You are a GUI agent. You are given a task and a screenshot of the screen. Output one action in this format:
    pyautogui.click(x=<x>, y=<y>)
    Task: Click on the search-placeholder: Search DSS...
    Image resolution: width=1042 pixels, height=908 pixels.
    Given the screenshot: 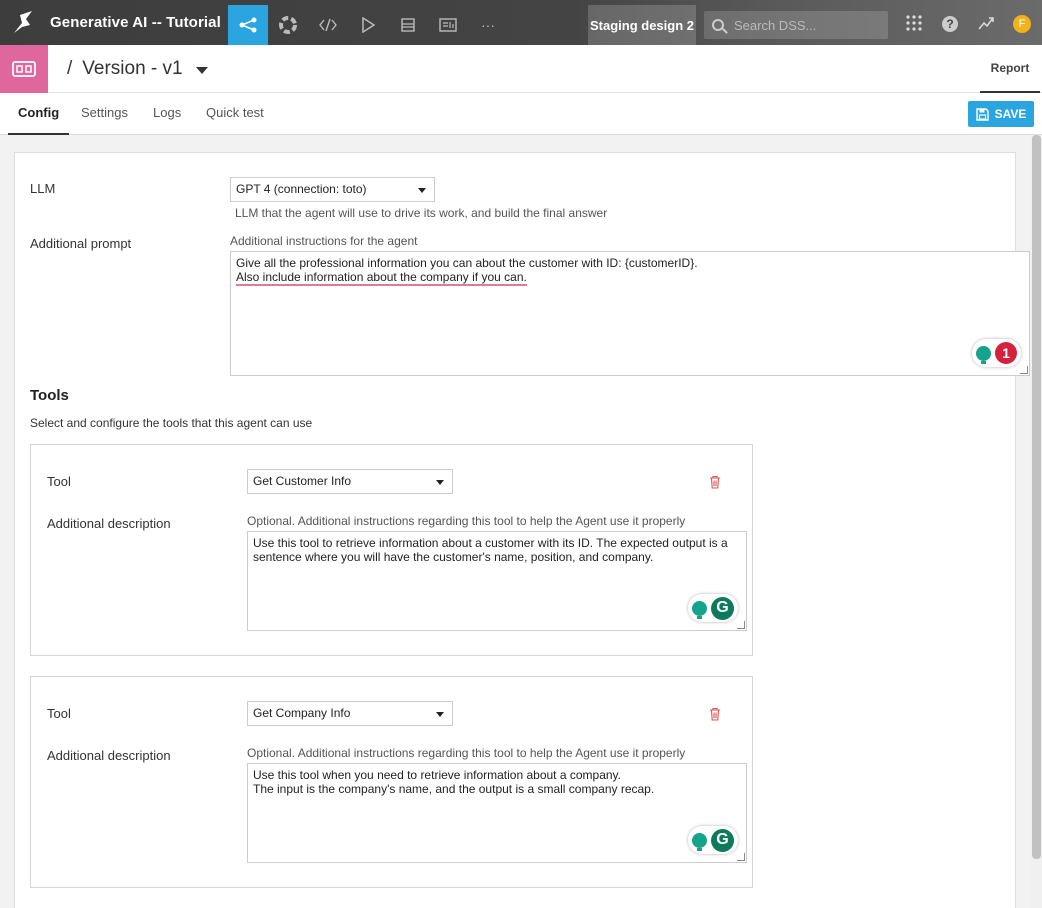 What is the action you would take?
    pyautogui.click(x=775, y=25)
    